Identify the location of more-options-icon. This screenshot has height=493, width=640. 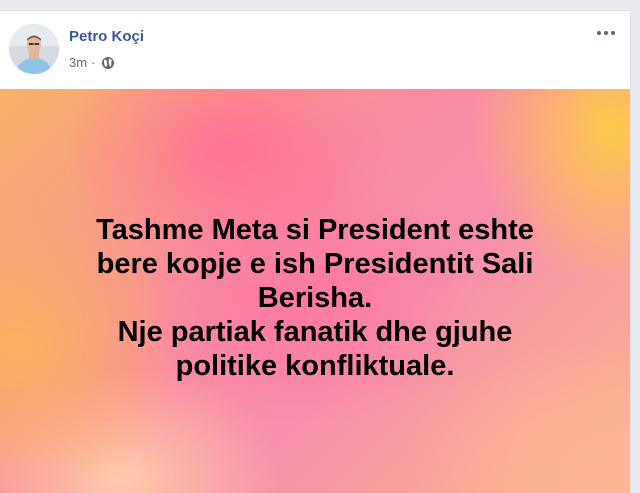
(606, 33).